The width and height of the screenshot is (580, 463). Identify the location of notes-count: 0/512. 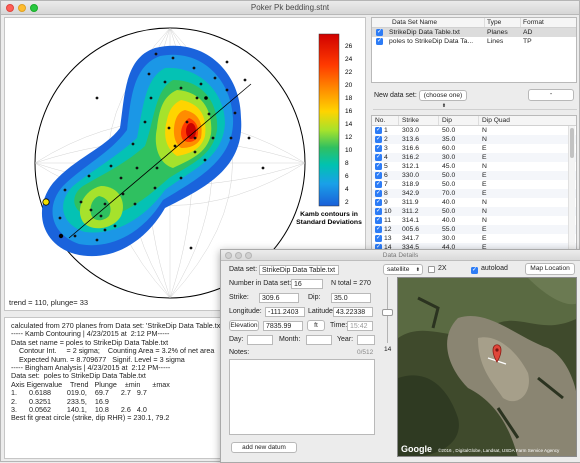
(365, 352).